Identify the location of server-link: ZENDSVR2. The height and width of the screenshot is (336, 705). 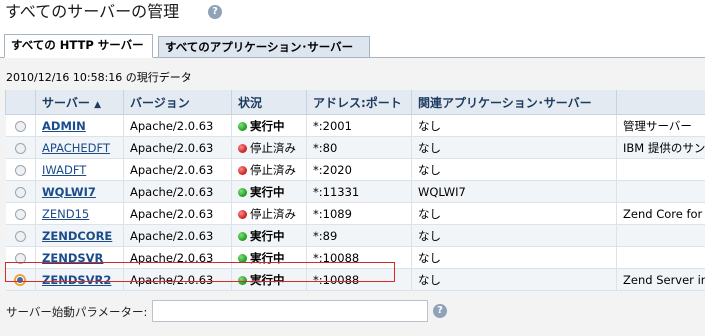
(76, 280).